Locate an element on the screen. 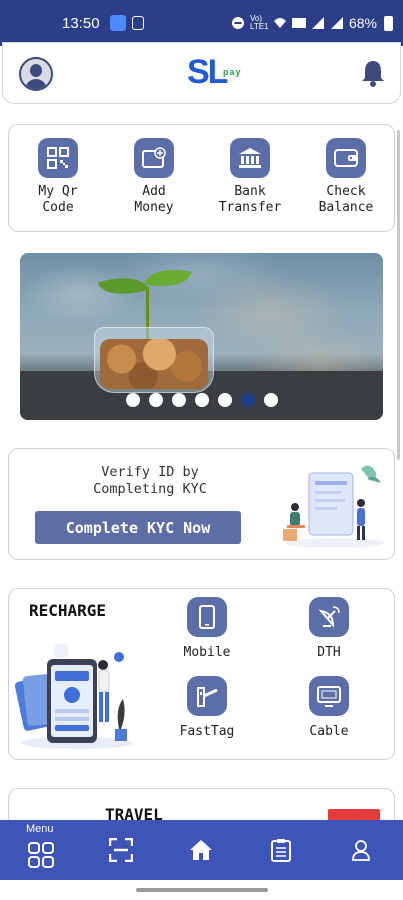 The image size is (403, 900). recharge-mobile: Mobile is located at coordinates (207, 628).